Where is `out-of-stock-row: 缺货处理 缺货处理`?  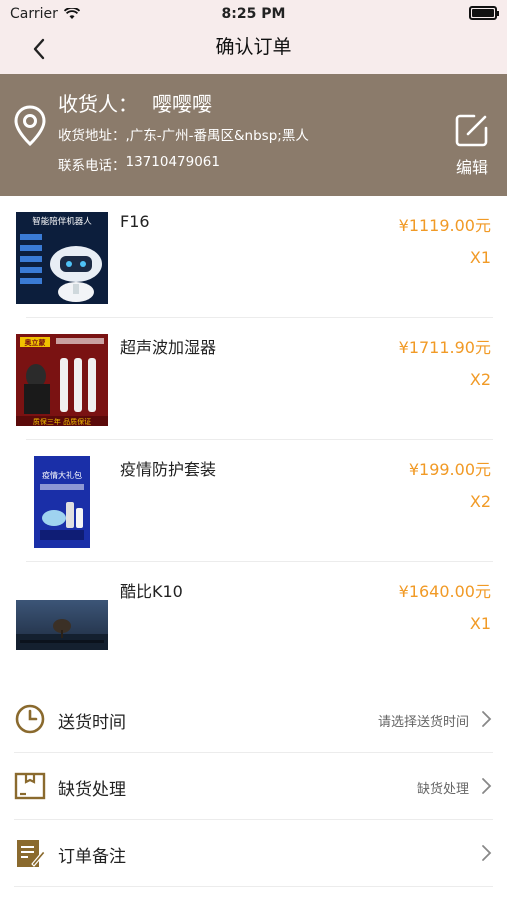
out-of-stock-row: 缺货处理 缺货处理 is located at coordinates (253, 786).